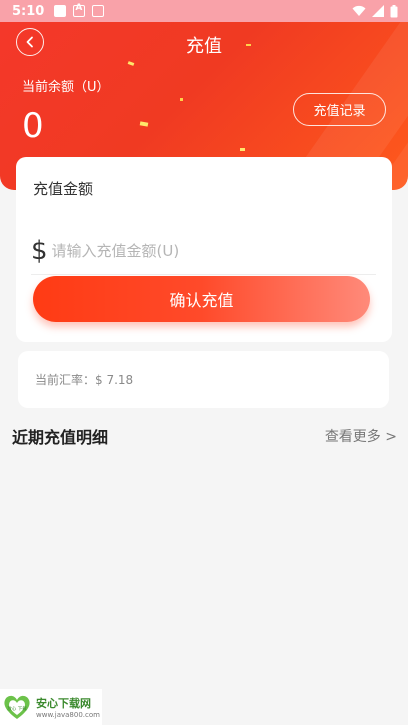 The width and height of the screenshot is (408, 725). I want to click on balance-label: 当前余额（U）, so click(66, 87).